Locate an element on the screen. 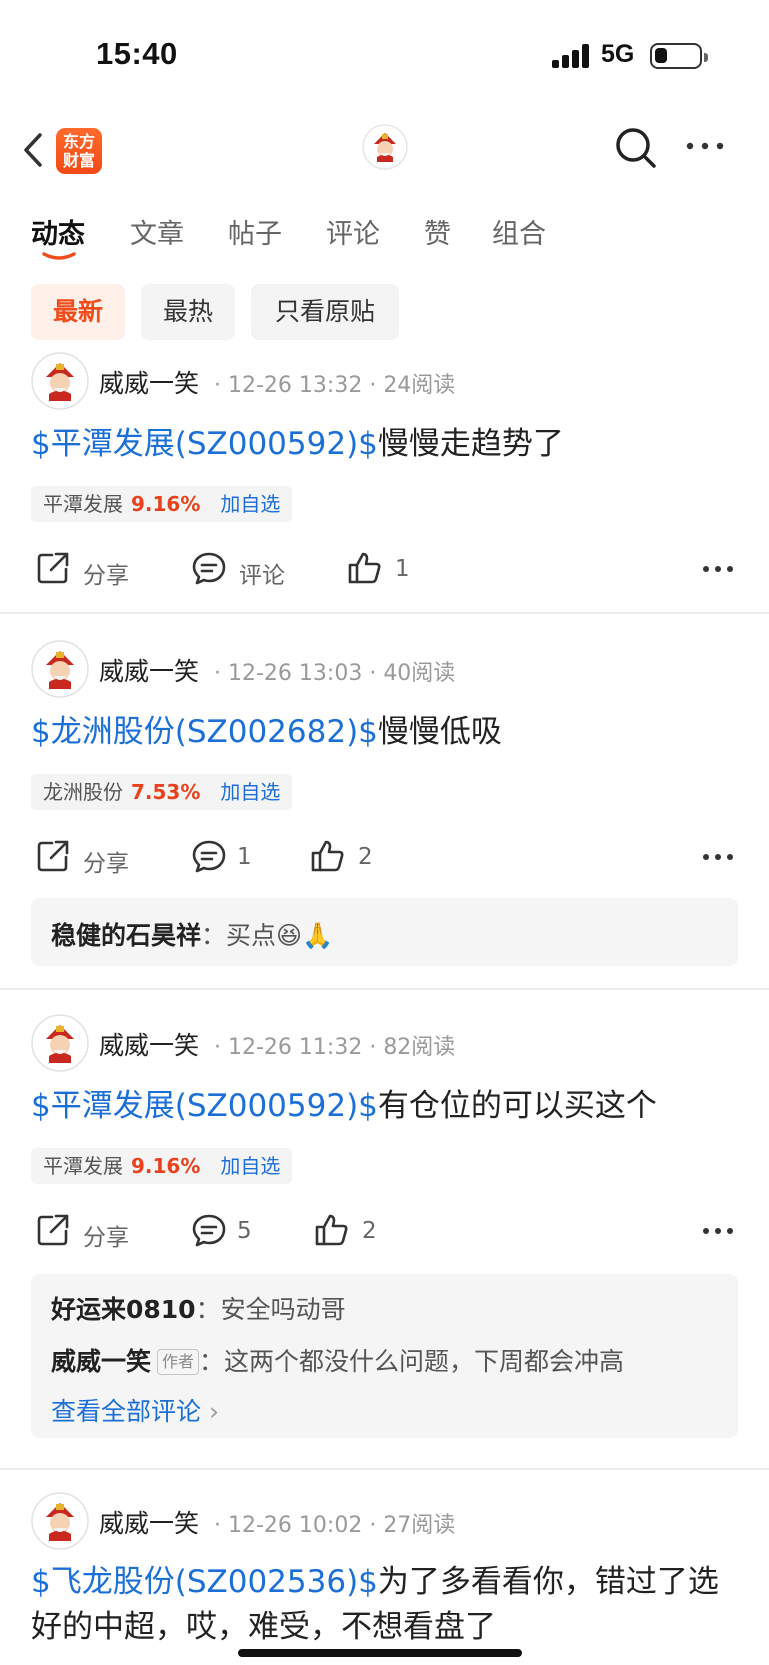 Image resolution: width=769 pixels, height=1665 pixels. stock-chip-change: 9.16% is located at coordinates (166, 1166).